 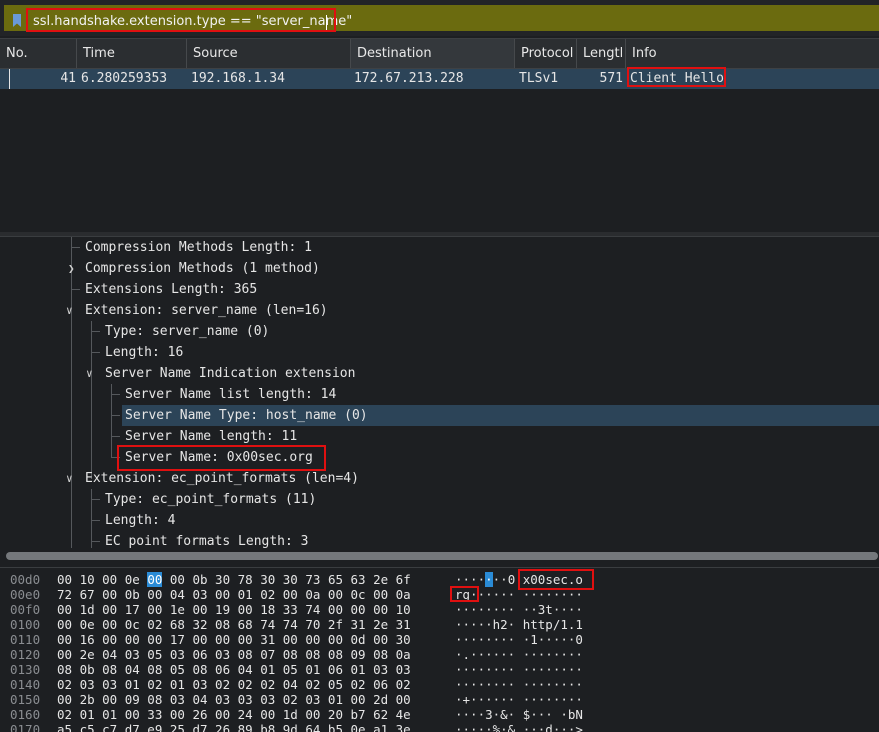 What do you see at coordinates (144, 352) in the screenshot?
I see `tree-item: Length: 16` at bounding box center [144, 352].